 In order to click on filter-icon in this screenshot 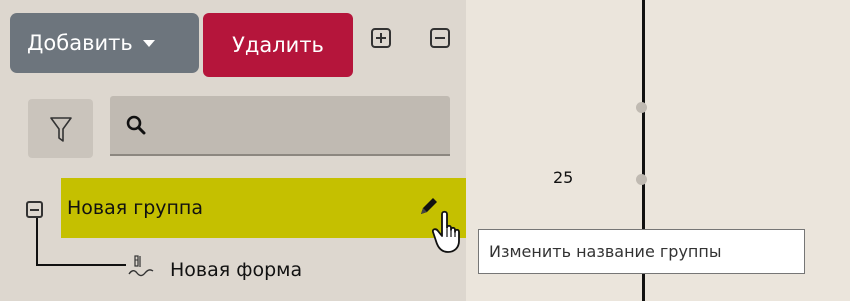, I will do `click(61, 129)`.